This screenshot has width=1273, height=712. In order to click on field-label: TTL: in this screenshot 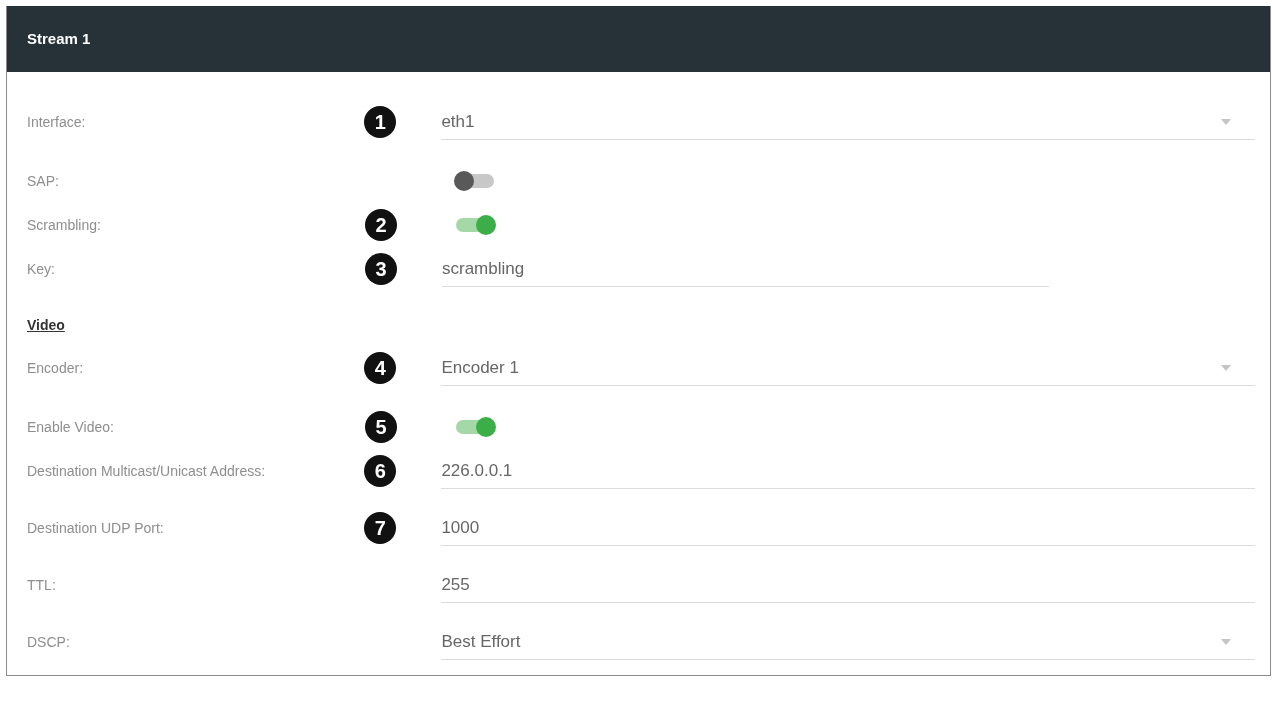, I will do `click(42, 585)`.